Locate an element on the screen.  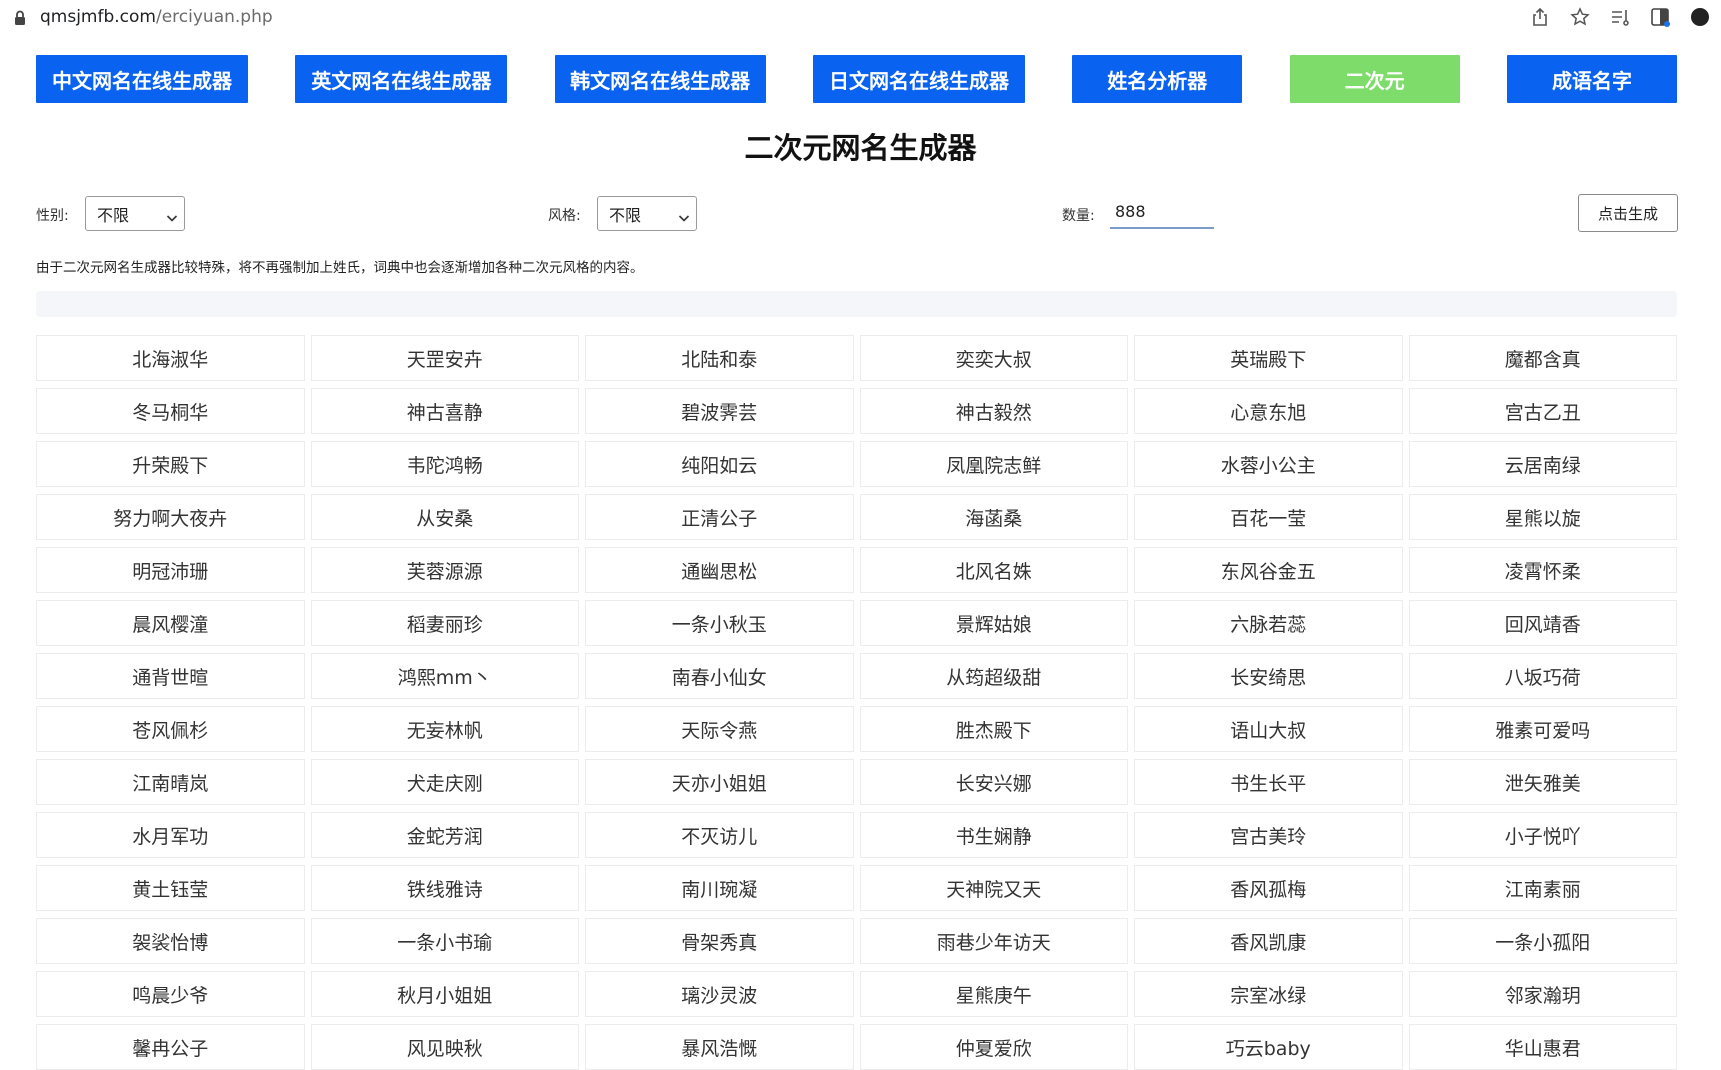
share-icon is located at coordinates (1540, 17).